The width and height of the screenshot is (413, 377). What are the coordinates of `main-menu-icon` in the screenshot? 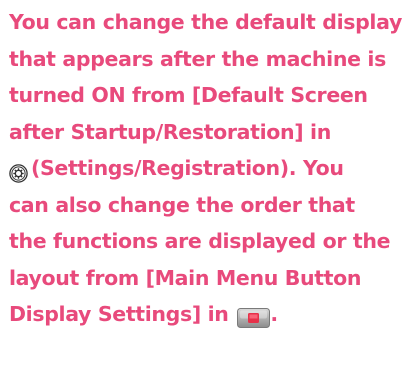 It's located at (254, 315).